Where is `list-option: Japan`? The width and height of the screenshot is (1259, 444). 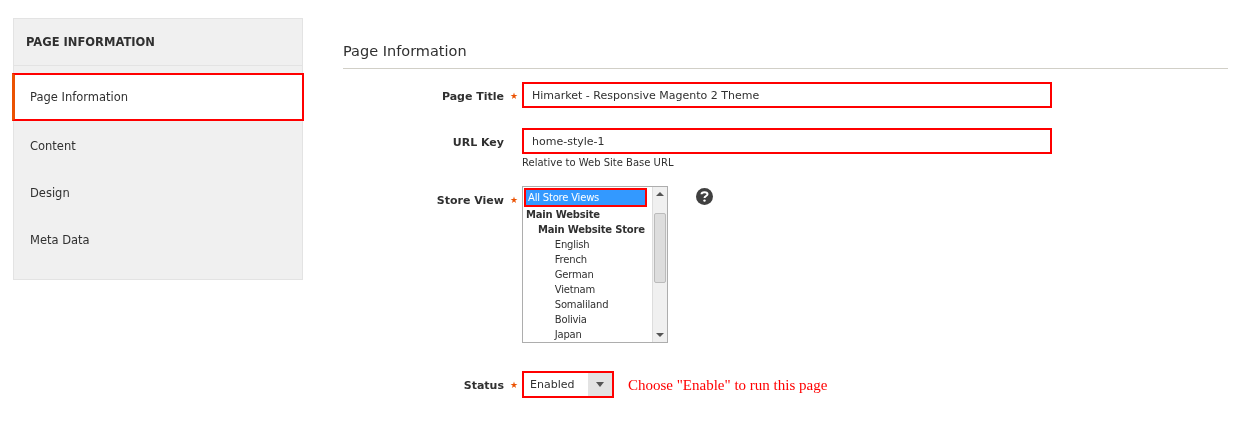
list-option: Japan is located at coordinates (585, 334).